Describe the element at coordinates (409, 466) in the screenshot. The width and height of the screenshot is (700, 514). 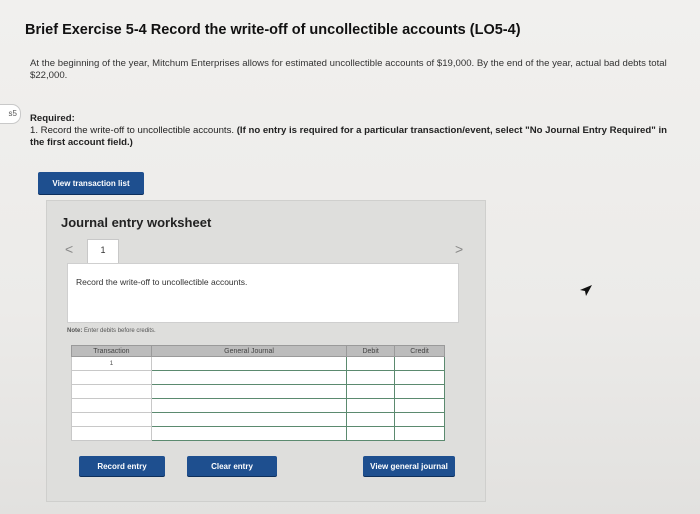
I see `view-general-journal-button: View general journal` at that location.